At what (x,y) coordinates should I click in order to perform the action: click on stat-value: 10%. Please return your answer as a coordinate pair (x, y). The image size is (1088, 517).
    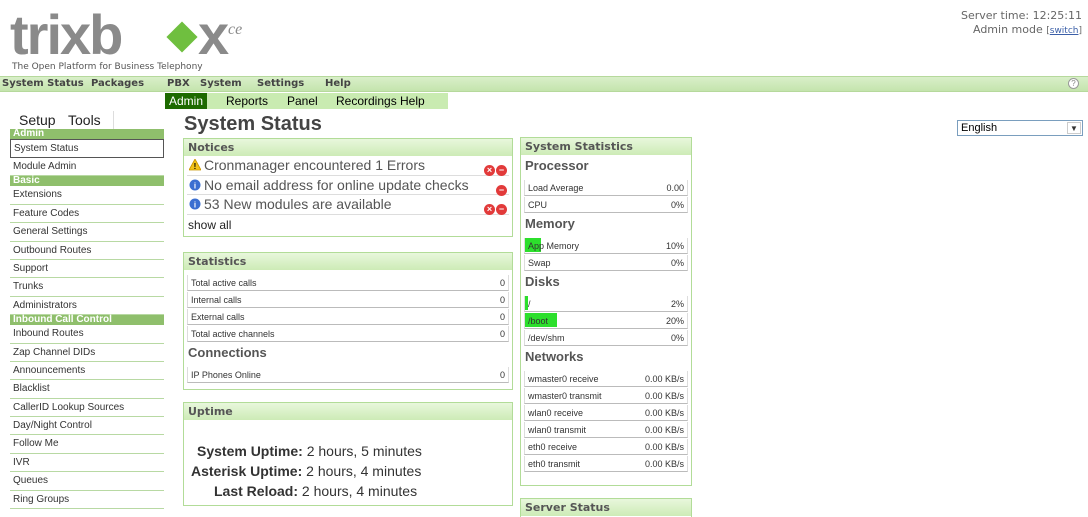
    Looking at the image, I should click on (674, 246).